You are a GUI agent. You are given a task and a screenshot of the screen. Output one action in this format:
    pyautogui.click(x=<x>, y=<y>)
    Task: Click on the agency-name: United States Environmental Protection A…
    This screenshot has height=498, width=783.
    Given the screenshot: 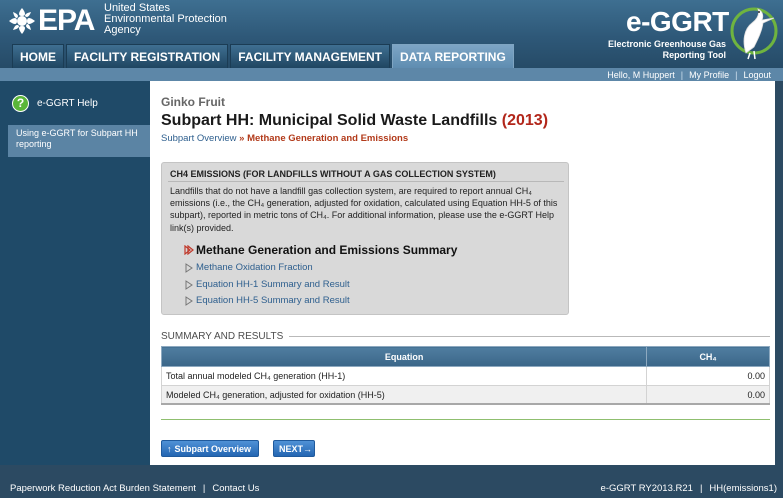 What is the action you would take?
    pyautogui.click(x=165, y=19)
    